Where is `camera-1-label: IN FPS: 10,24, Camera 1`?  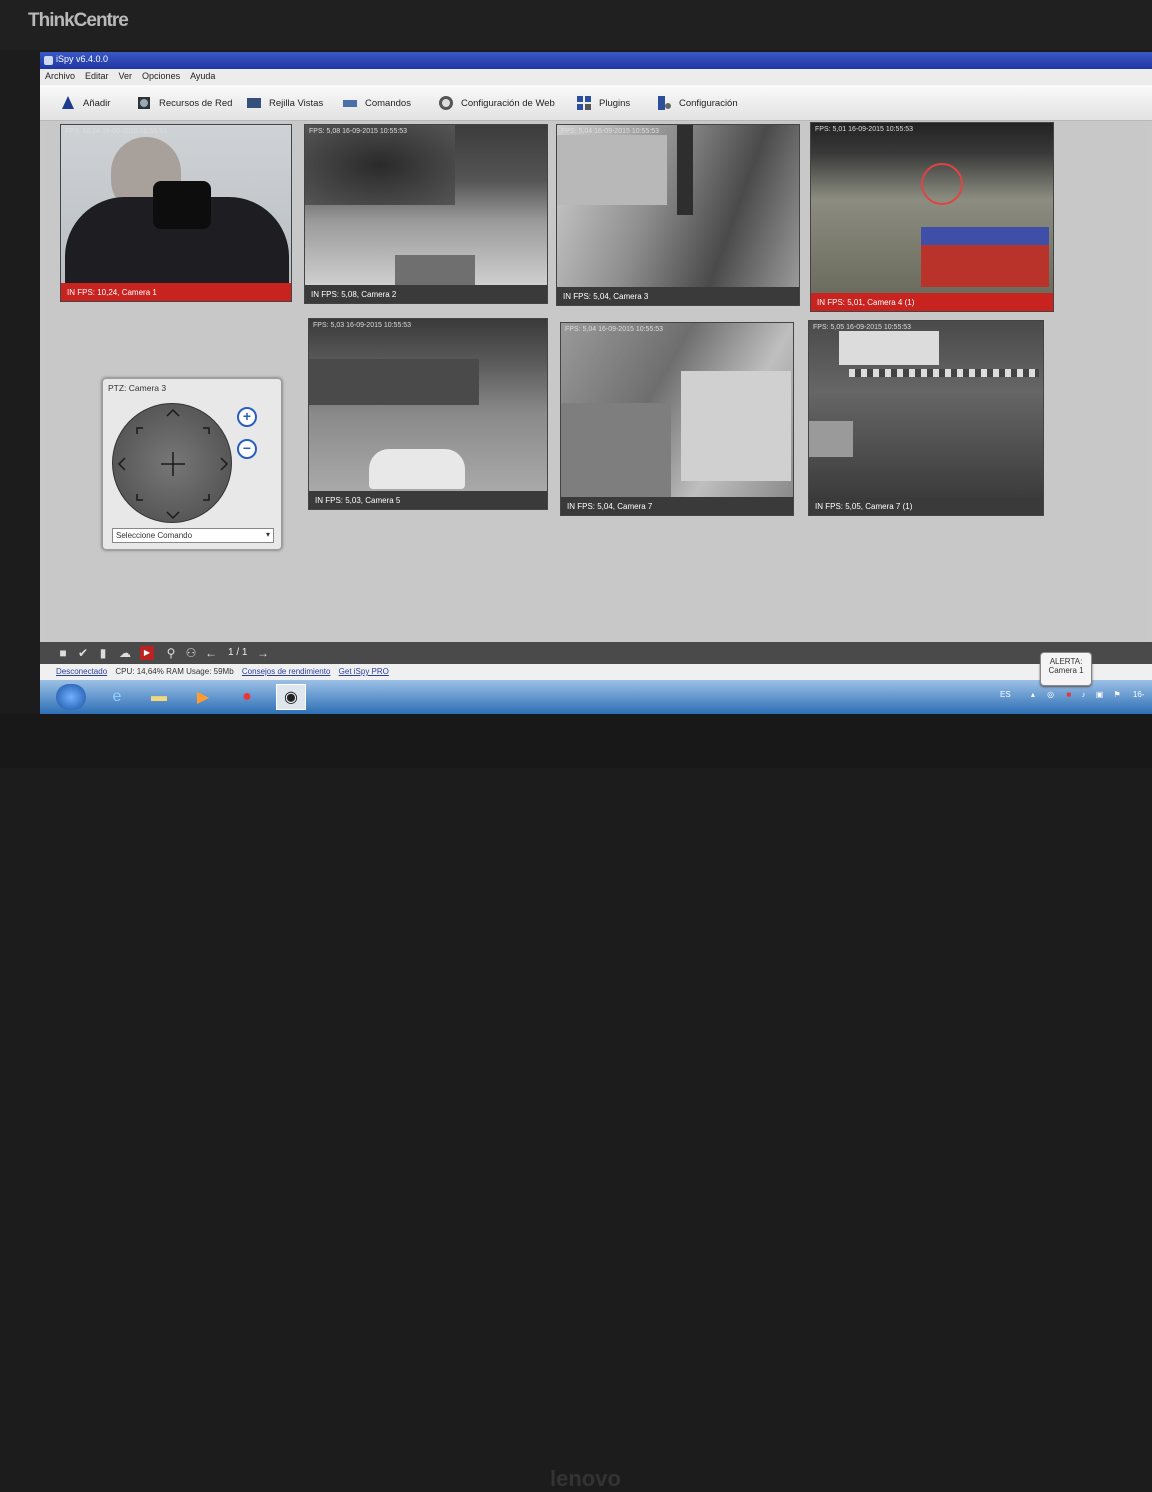 camera-1-label: IN FPS: 10,24, Camera 1 is located at coordinates (176, 292).